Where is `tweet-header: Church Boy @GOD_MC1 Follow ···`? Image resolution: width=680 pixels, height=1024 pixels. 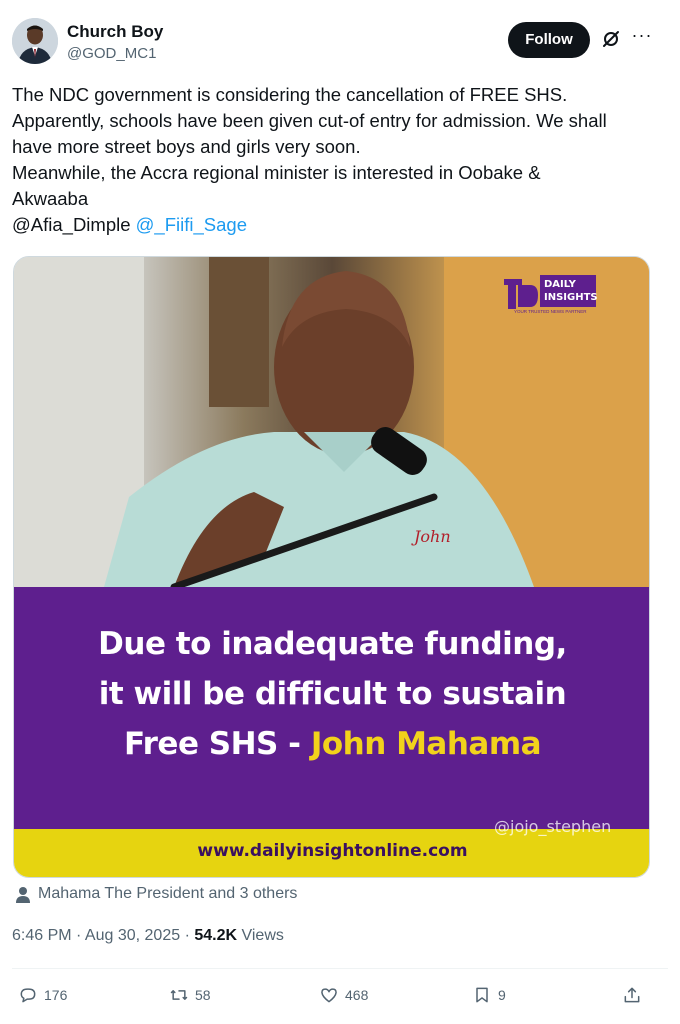 tweet-header: Church Boy @GOD_MC1 Follow ··· is located at coordinates (340, 43).